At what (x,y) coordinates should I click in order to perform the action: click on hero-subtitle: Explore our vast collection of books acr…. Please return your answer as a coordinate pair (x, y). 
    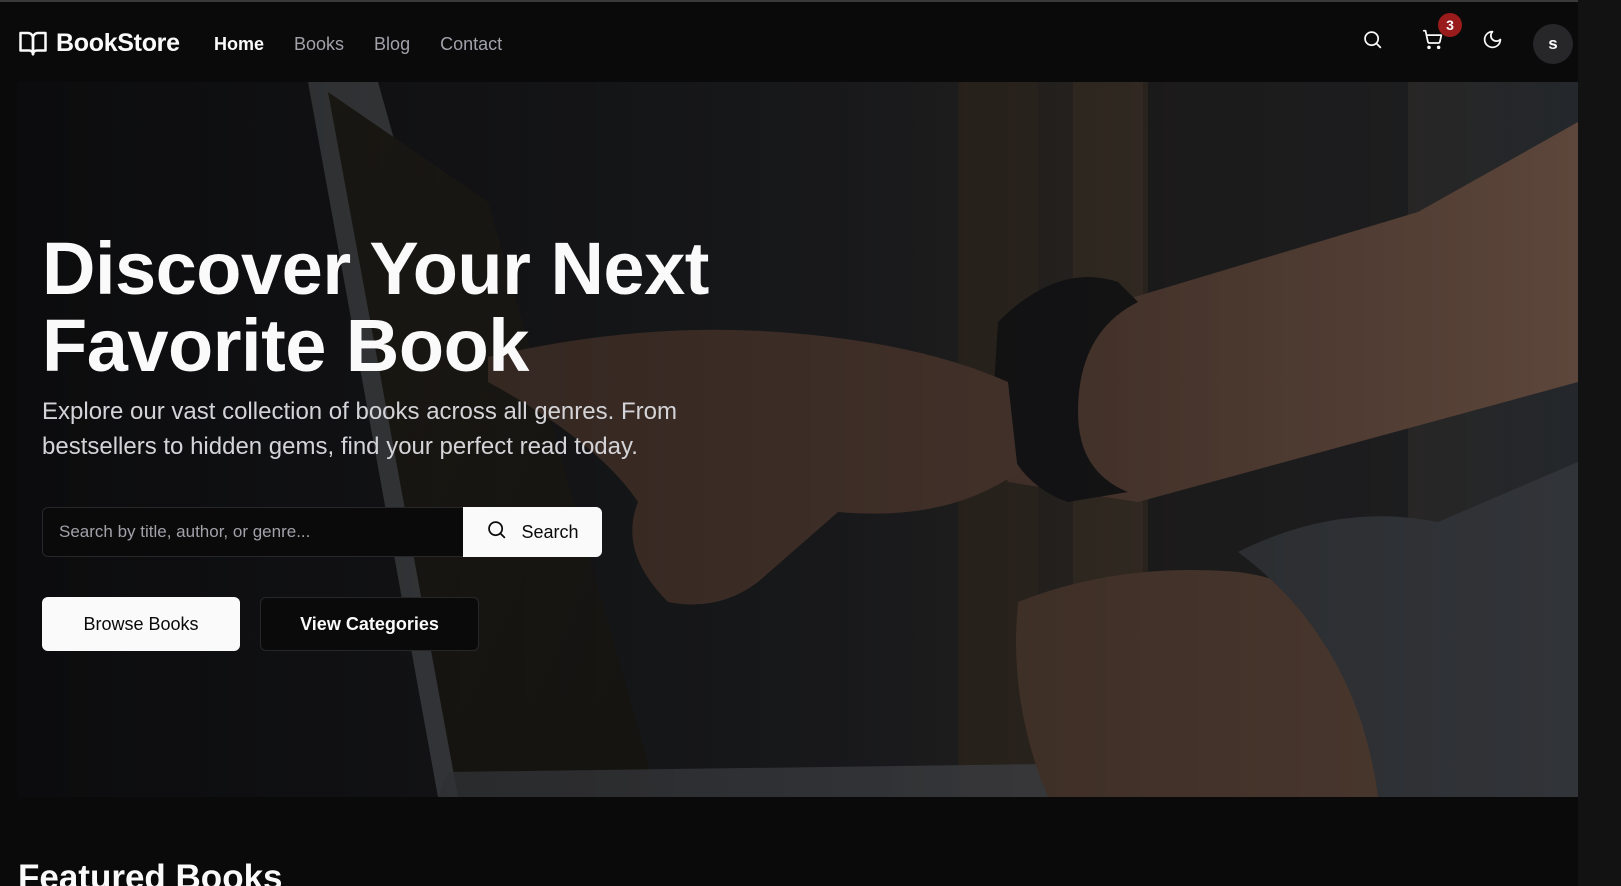
    Looking at the image, I should click on (359, 429).